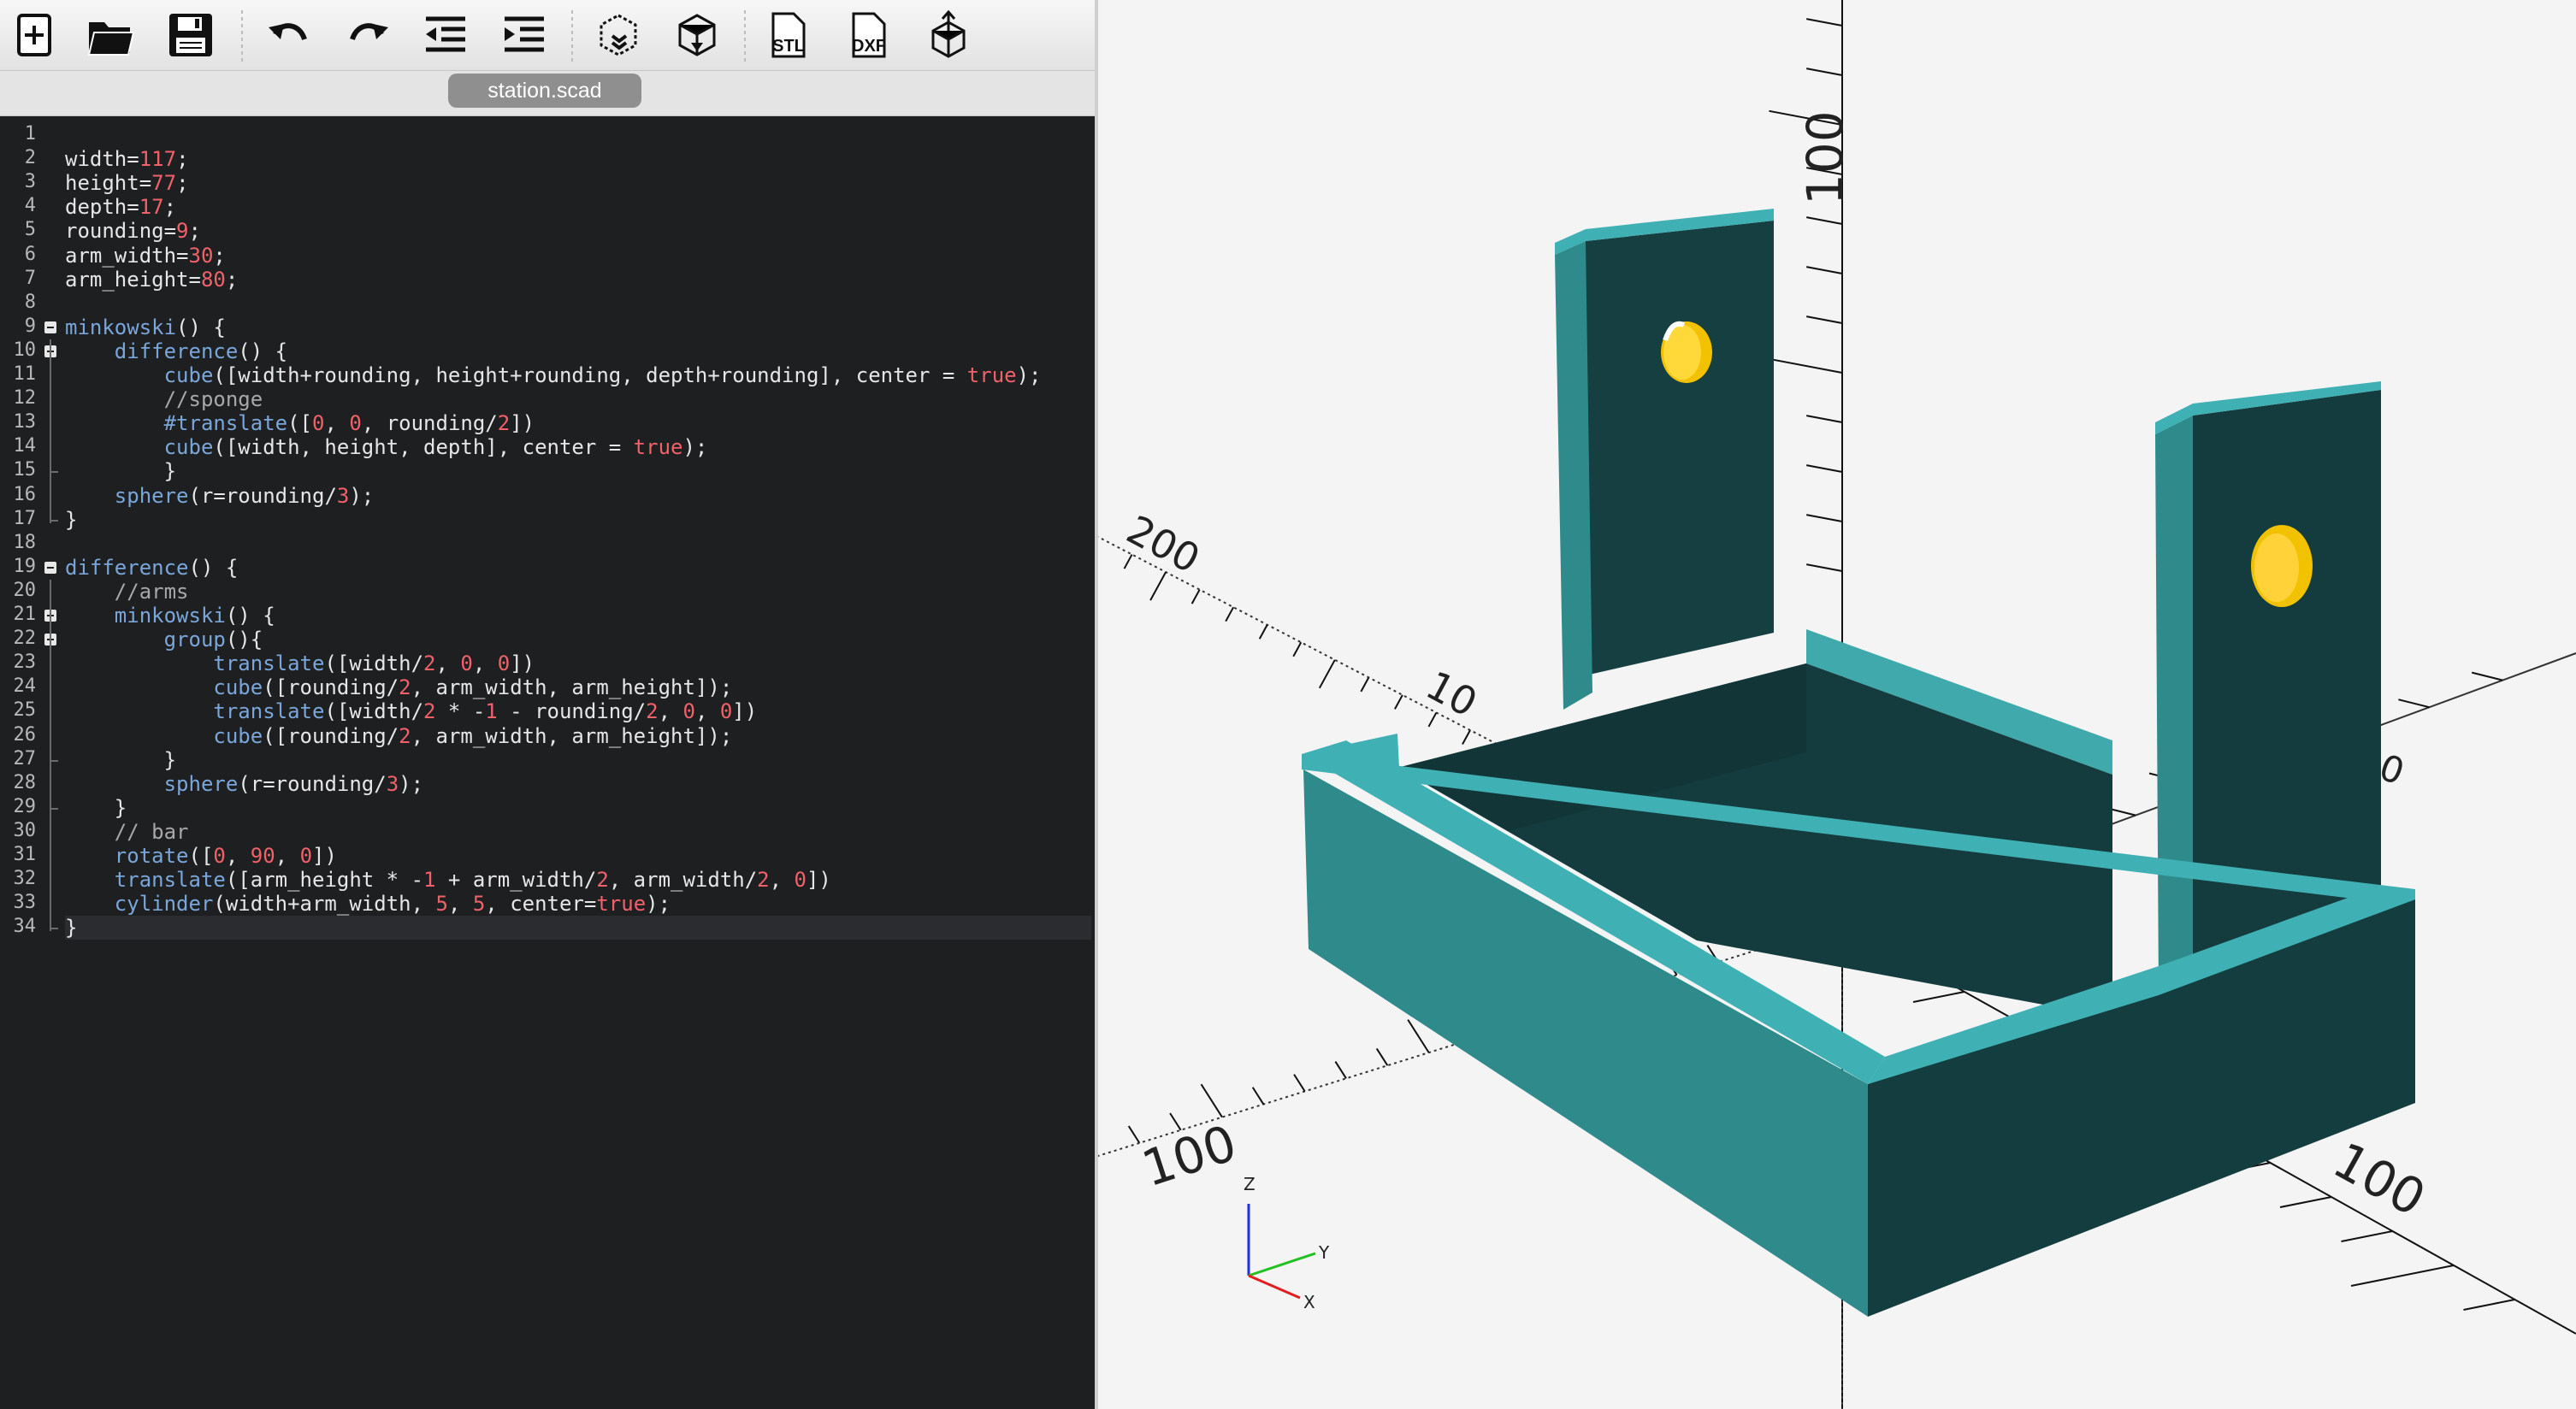 This screenshot has height=1409, width=2576. What do you see at coordinates (25, 854) in the screenshot?
I see `line-number: 31` at bounding box center [25, 854].